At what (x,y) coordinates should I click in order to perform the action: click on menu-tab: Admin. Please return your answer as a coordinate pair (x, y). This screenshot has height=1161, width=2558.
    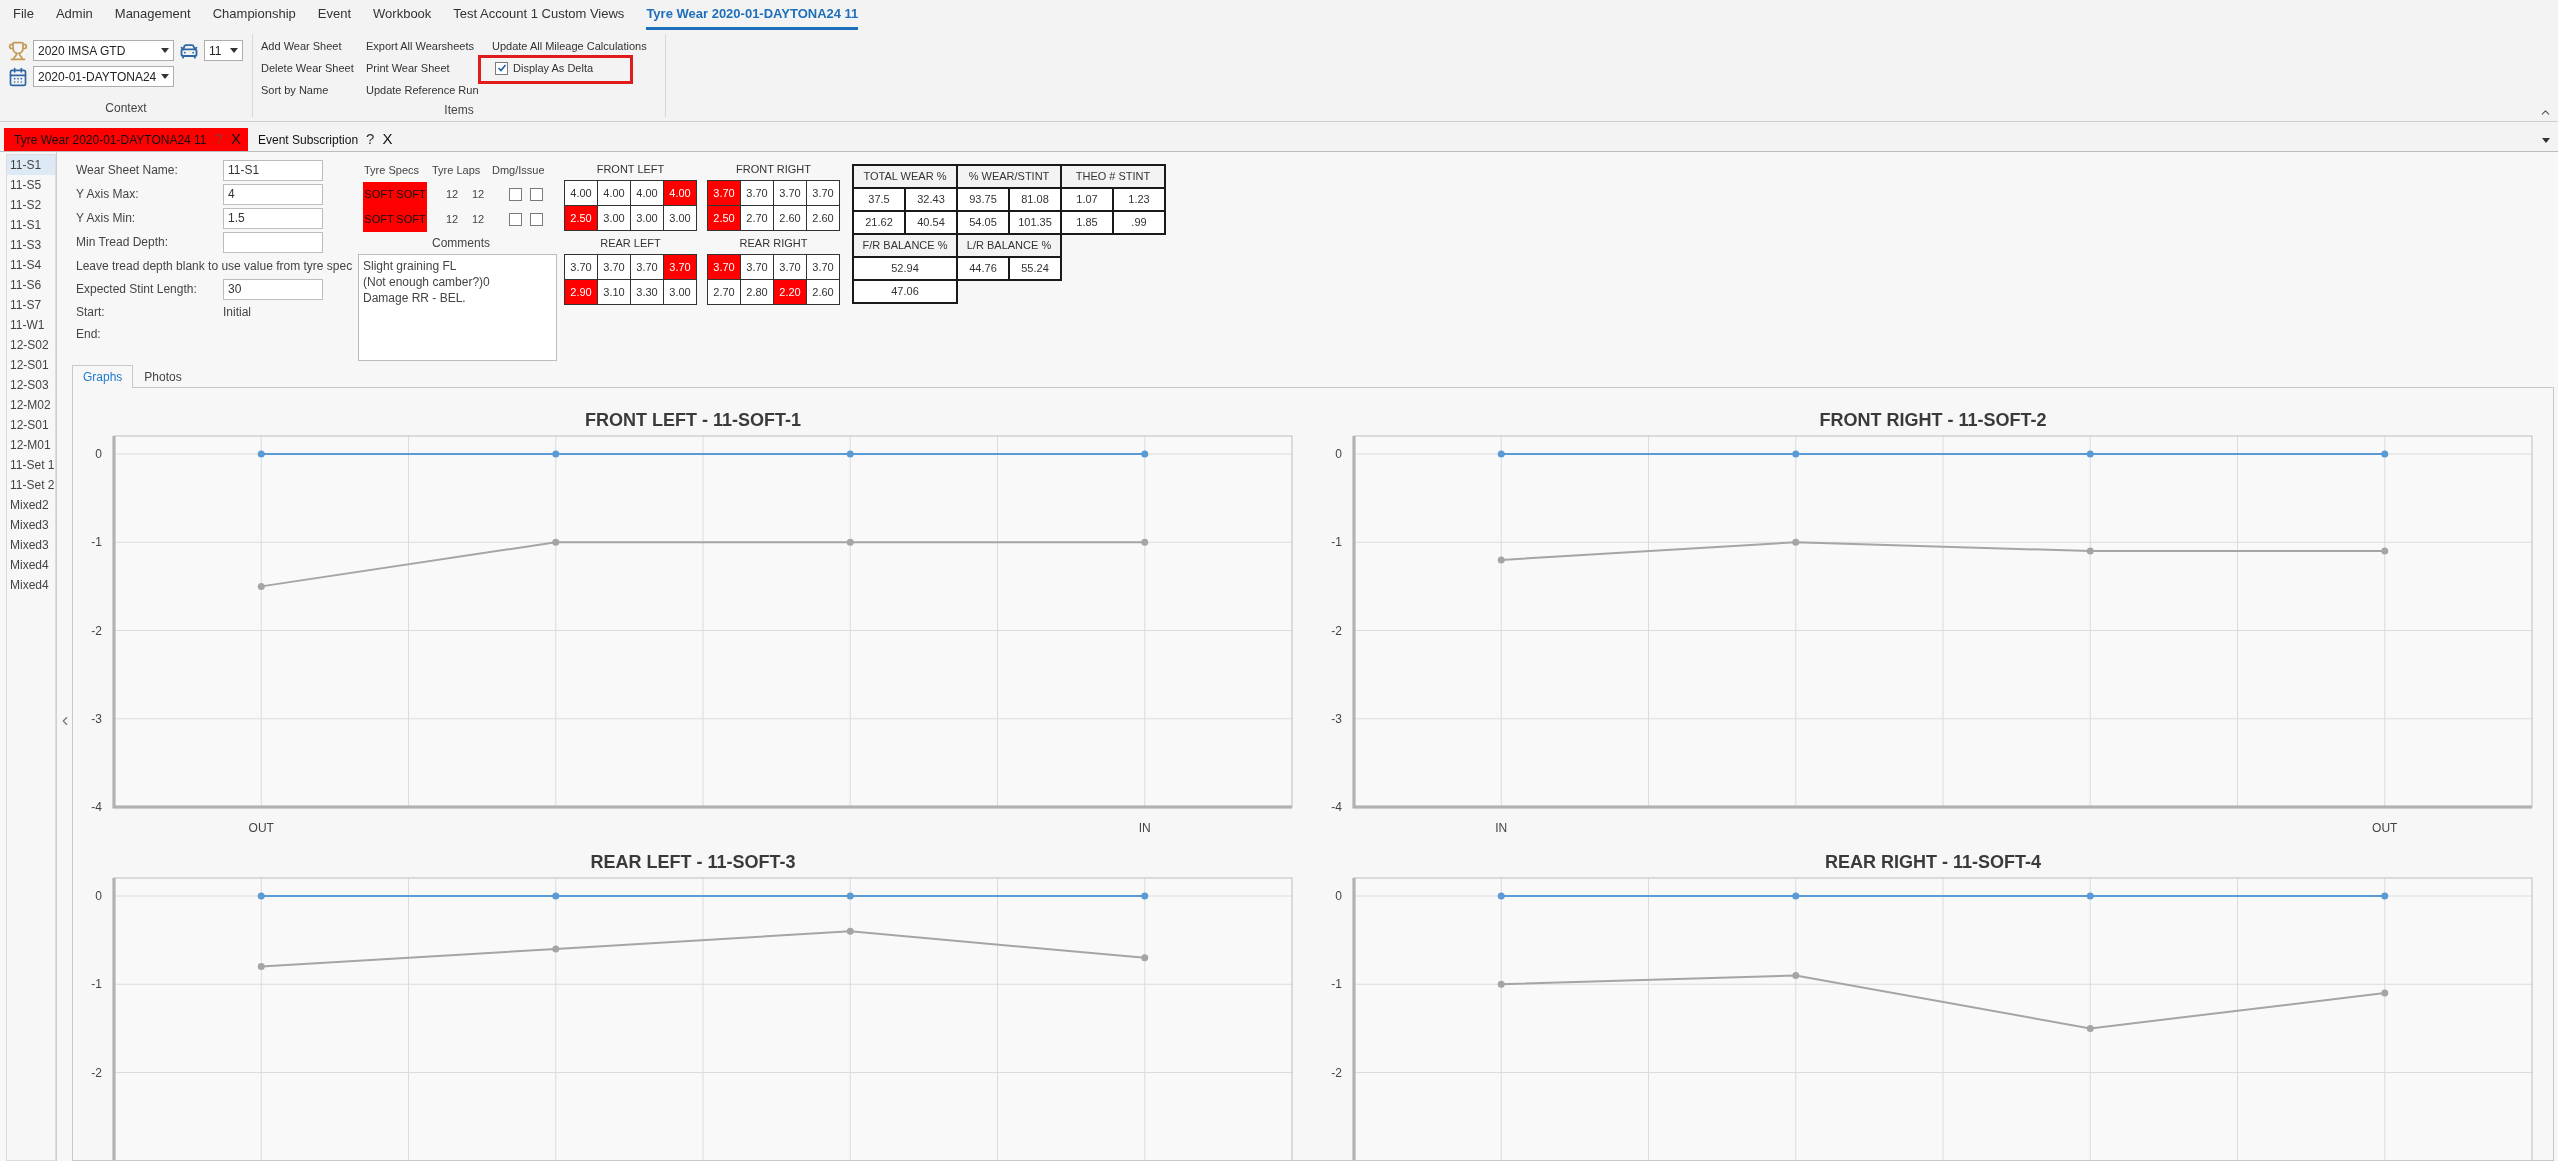
    Looking at the image, I should click on (74, 16).